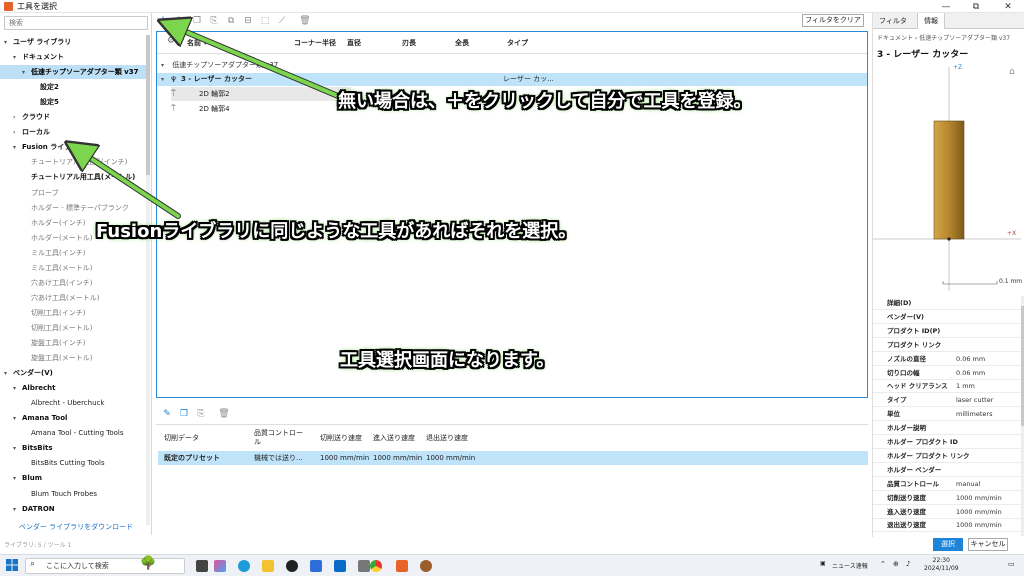  What do you see at coordinates (545, 101) in the screenshot?
I see `annotation-register-tool: 無い場合は、＋をクリックして自分で工具を登録。` at bounding box center [545, 101].